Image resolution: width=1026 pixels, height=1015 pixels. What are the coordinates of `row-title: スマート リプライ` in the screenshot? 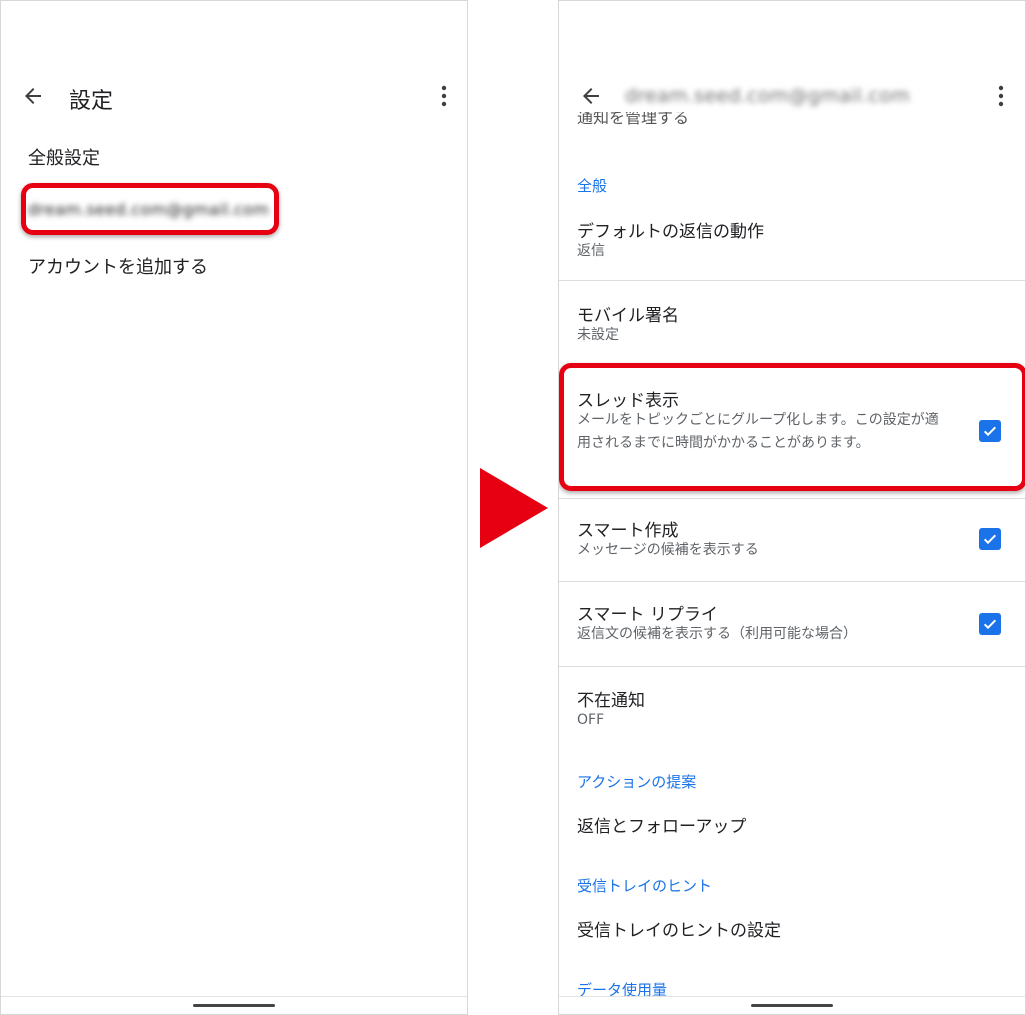 It's located at (647, 615).